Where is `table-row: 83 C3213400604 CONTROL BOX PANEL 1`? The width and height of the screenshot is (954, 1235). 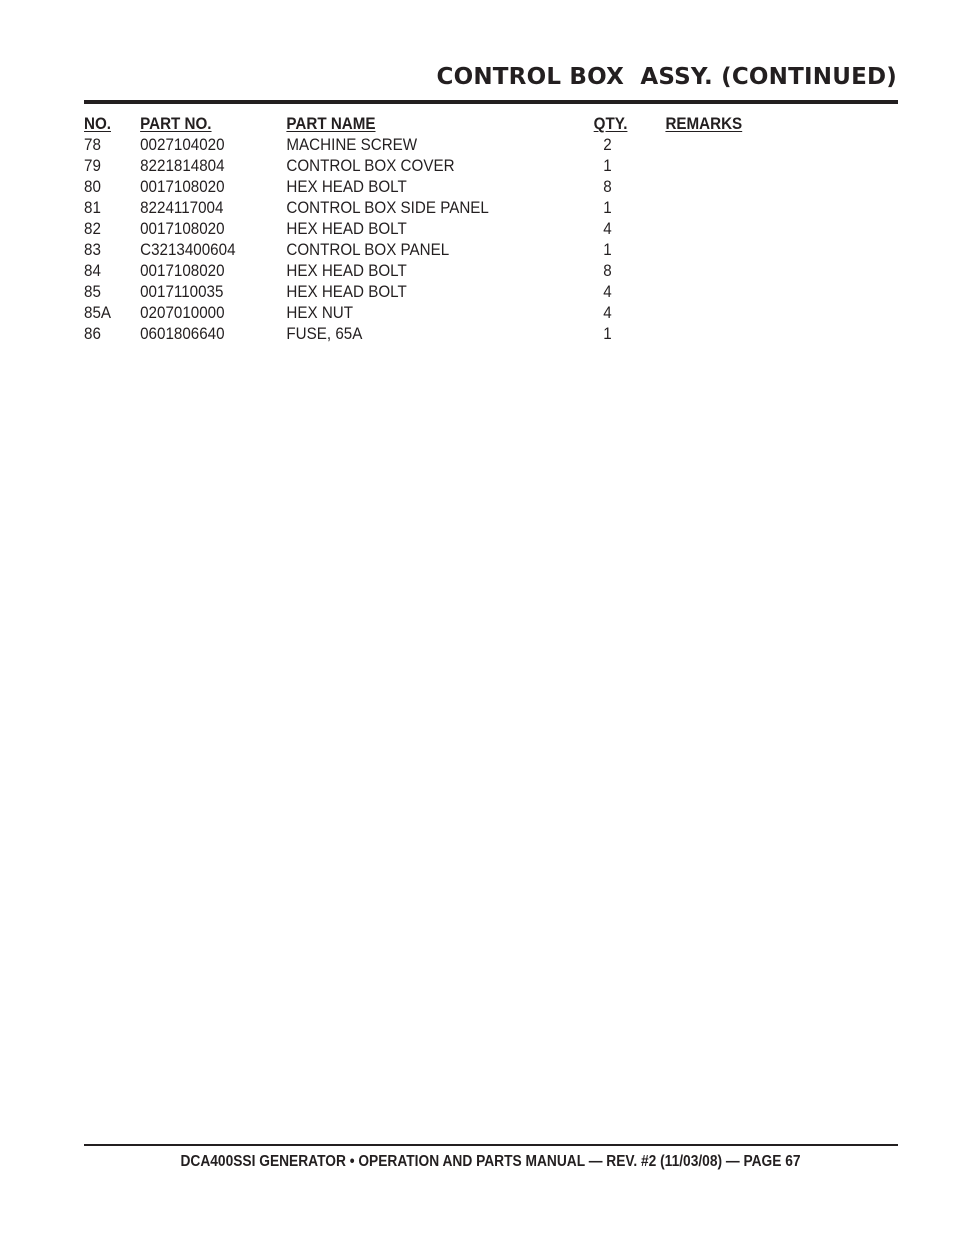
table-row: 83 C3213400604 CONTROL BOX PANEL 1 is located at coordinates (498, 250).